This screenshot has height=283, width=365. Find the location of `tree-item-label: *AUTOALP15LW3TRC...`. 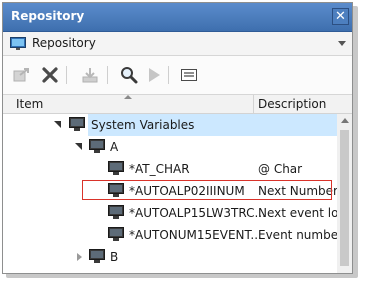

tree-item-label: *AUTOALP15LW3TRC... is located at coordinates (197, 213).